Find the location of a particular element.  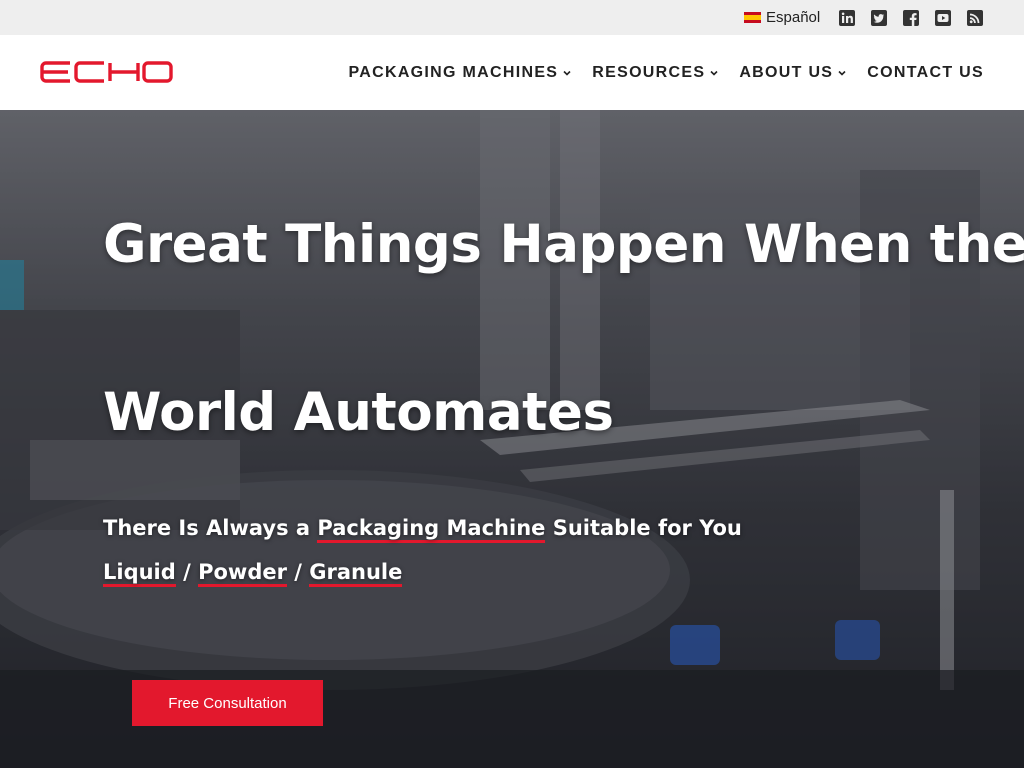

hero-subline-2: Liquid / Powder / Granule is located at coordinates (253, 573).